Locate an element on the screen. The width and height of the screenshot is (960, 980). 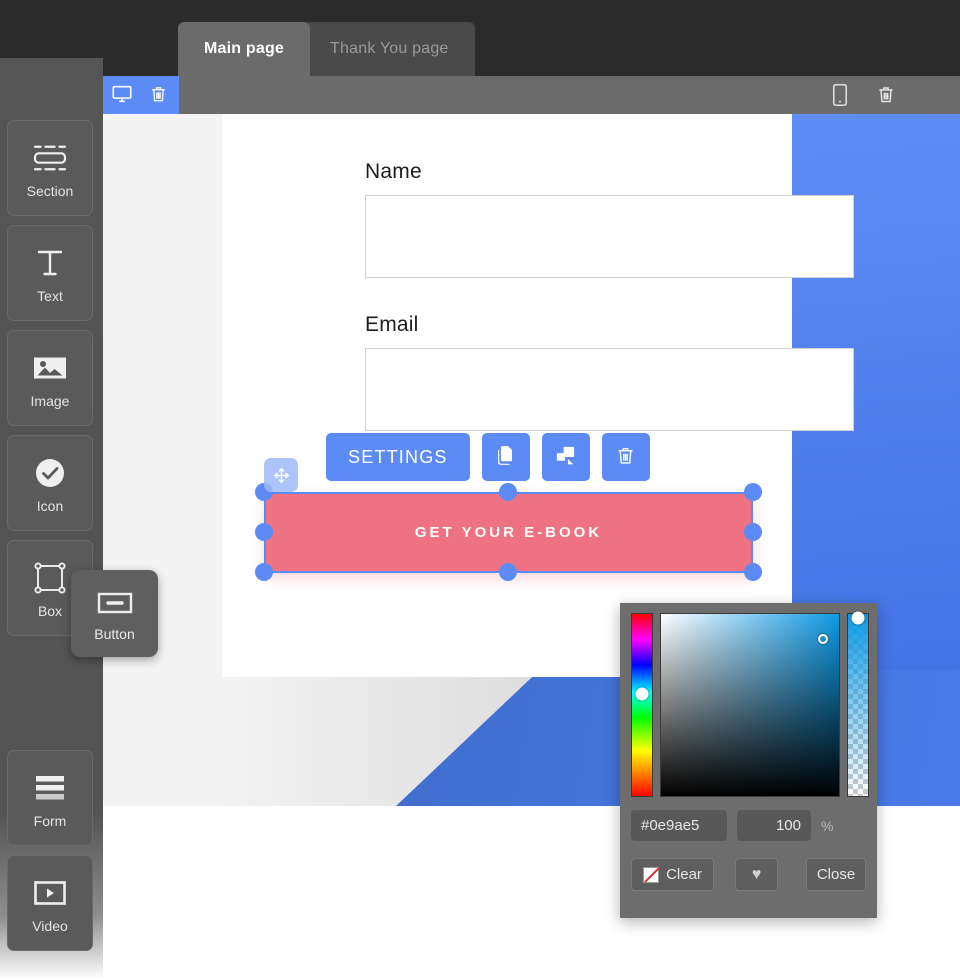
sidebar-item-icon-label: Icon is located at coordinates (50, 506).